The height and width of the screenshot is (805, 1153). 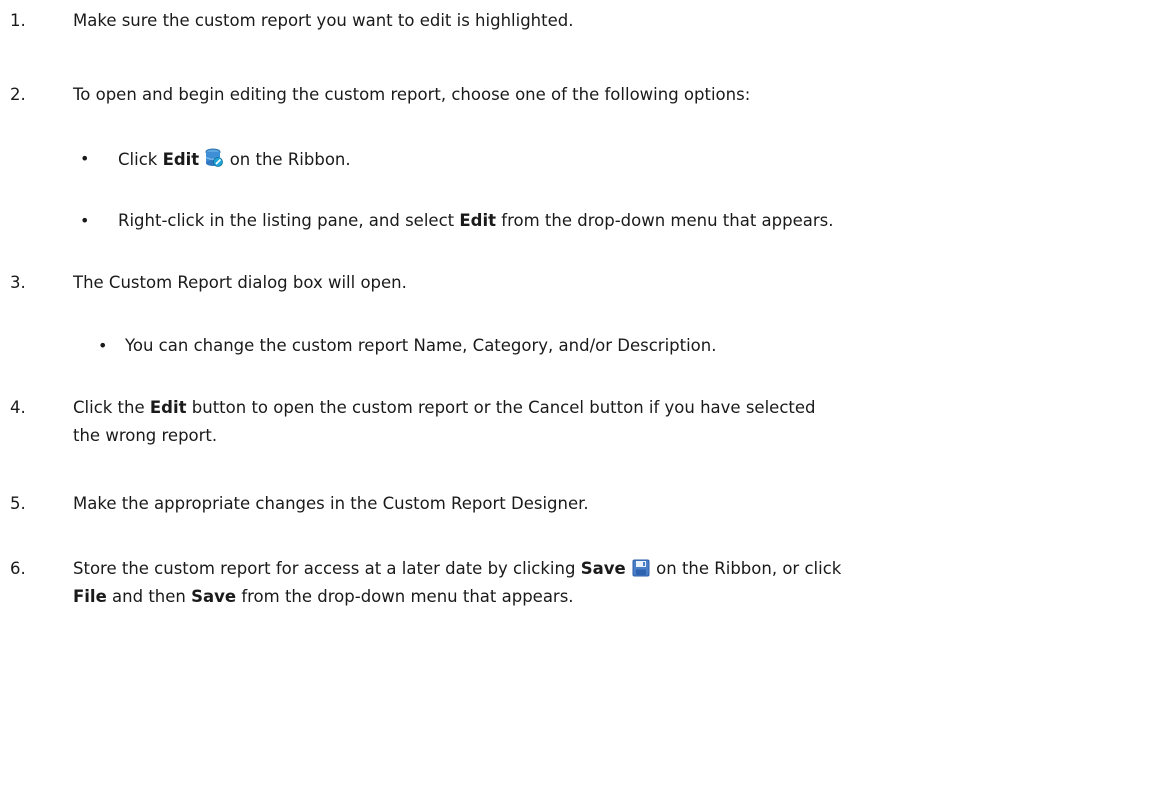 I want to click on step-number: 4., so click(x=18, y=407).